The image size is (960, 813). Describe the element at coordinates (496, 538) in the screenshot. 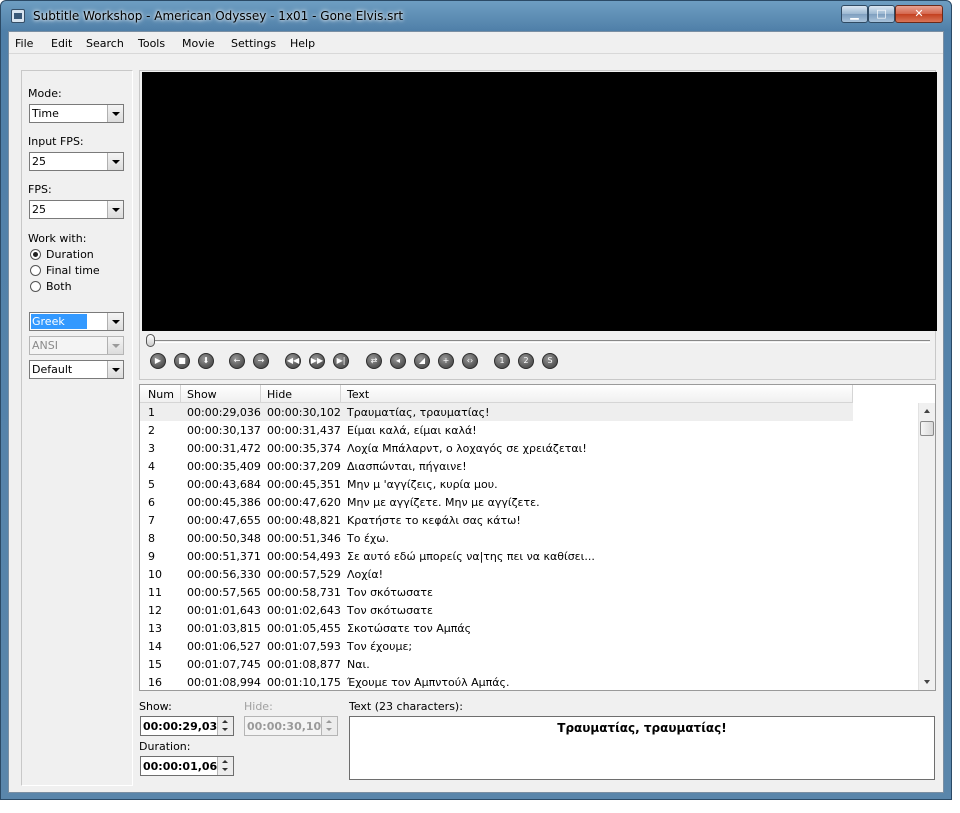

I see `table-row: 8 00:00:50,348 00:00:51,346 Το έχω.` at that location.